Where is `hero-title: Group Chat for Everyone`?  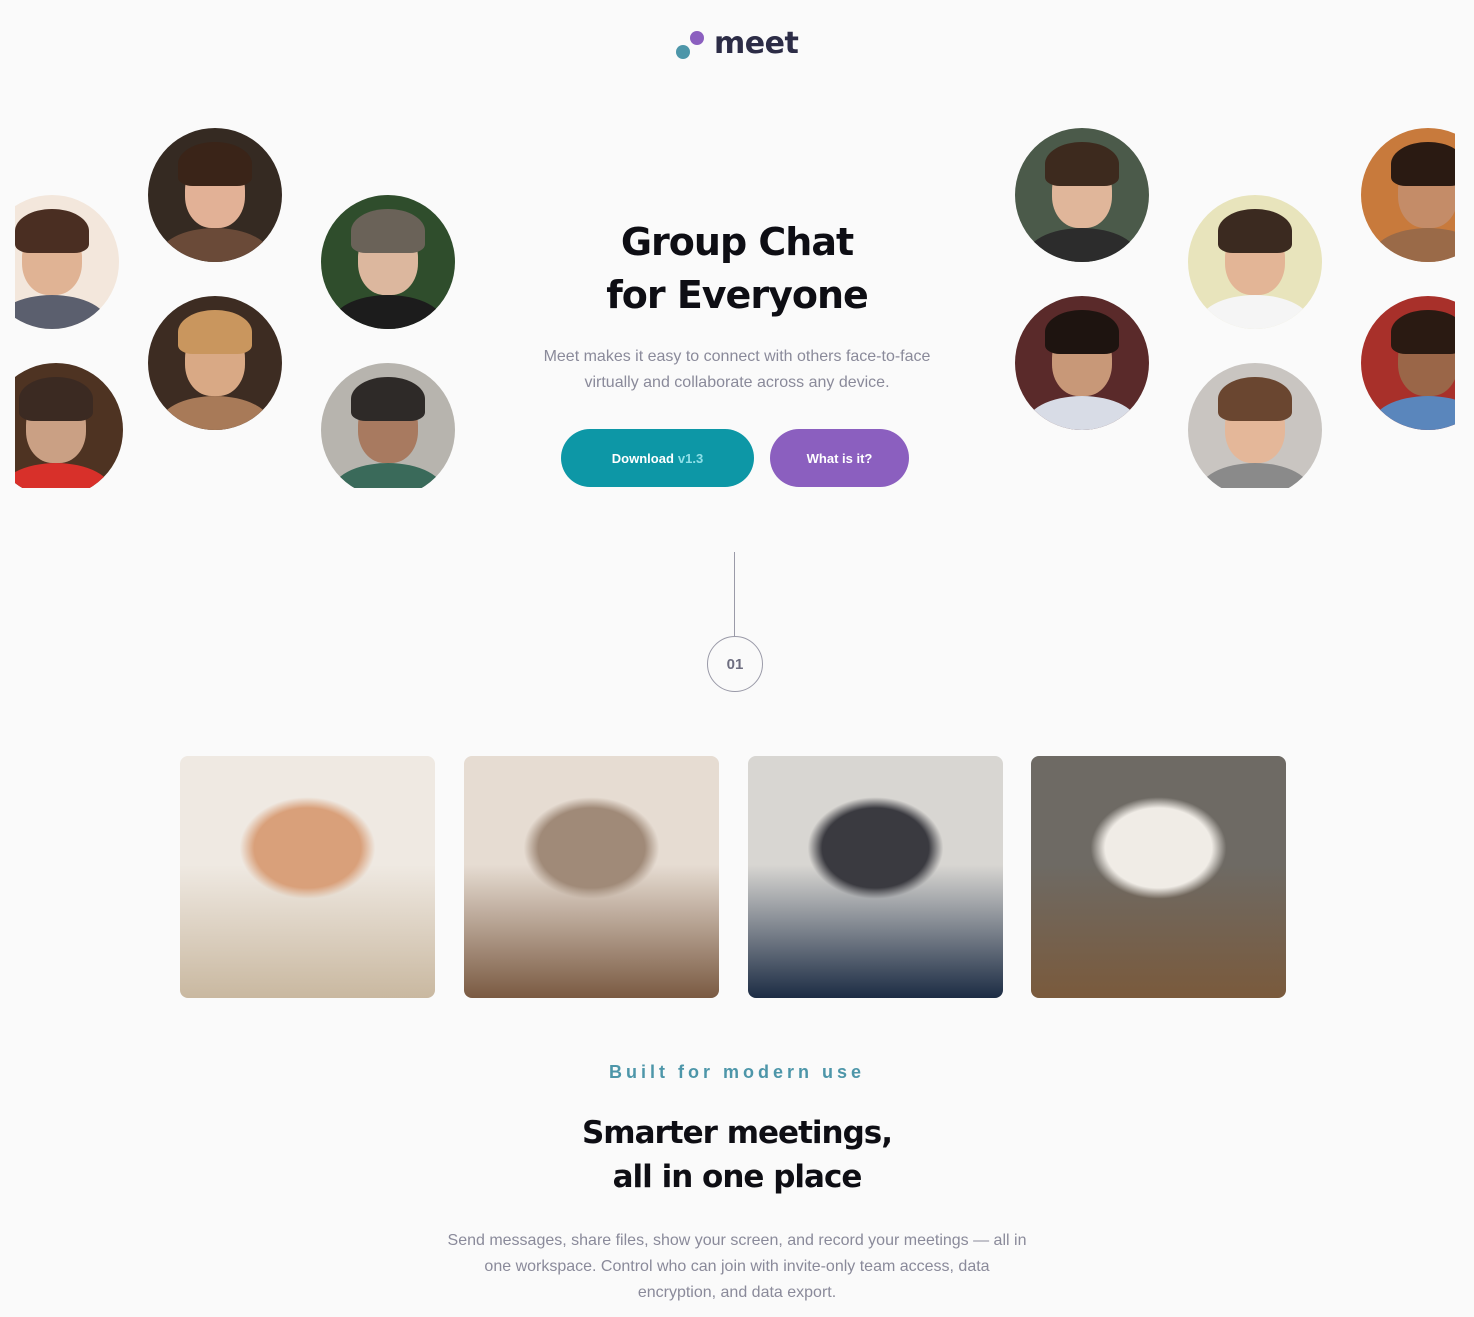
hero-title: Group Chat for Everyone is located at coordinates (737, 269).